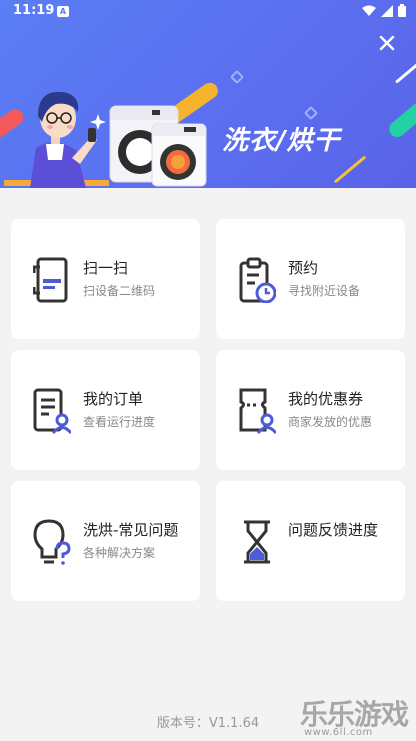 Image resolution: width=416 pixels, height=741 pixels. What do you see at coordinates (237, 77) in the screenshot?
I see `decor-diamond` at bounding box center [237, 77].